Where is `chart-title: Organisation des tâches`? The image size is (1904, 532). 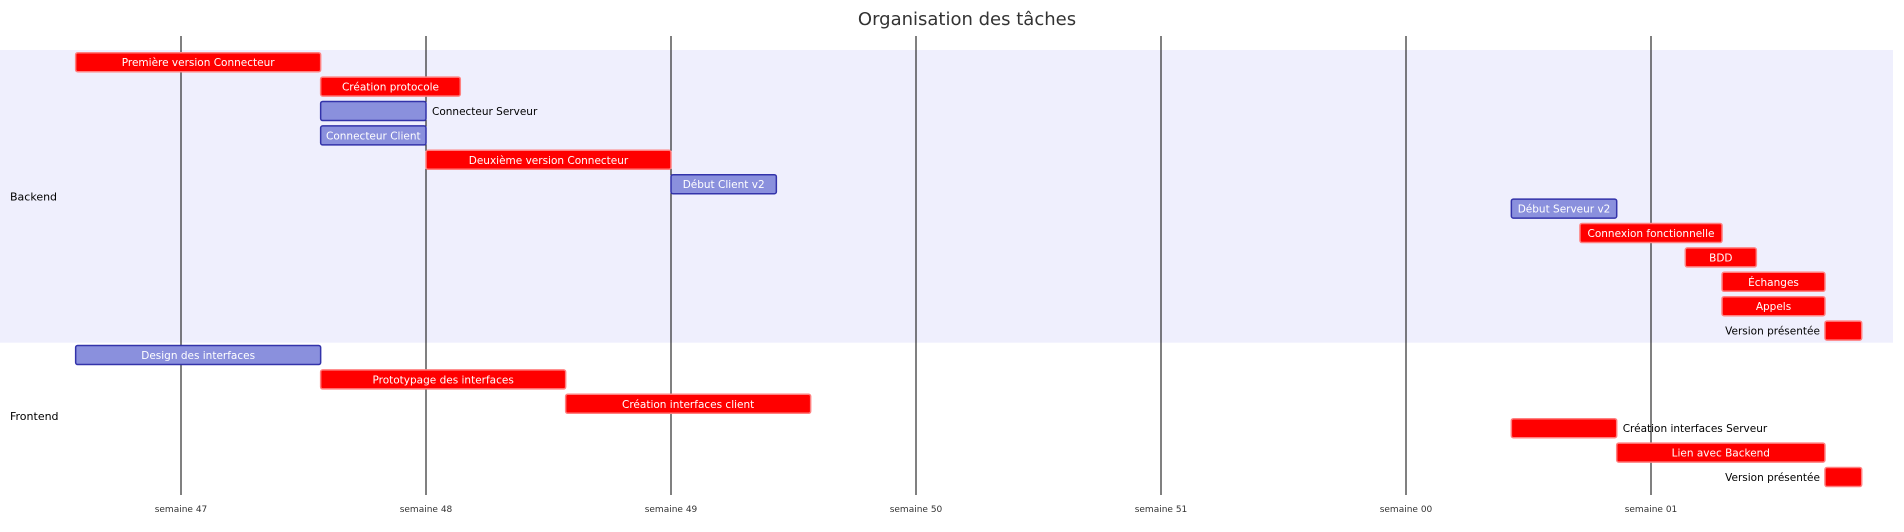
chart-title: Organisation des tâches is located at coordinates (967, 19).